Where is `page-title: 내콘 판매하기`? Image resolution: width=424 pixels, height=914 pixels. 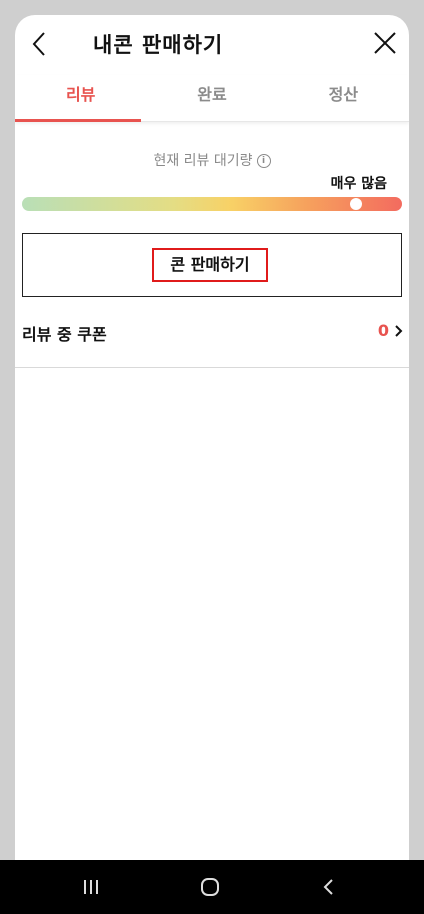
page-title: 내콘 판매하기 is located at coordinates (158, 45).